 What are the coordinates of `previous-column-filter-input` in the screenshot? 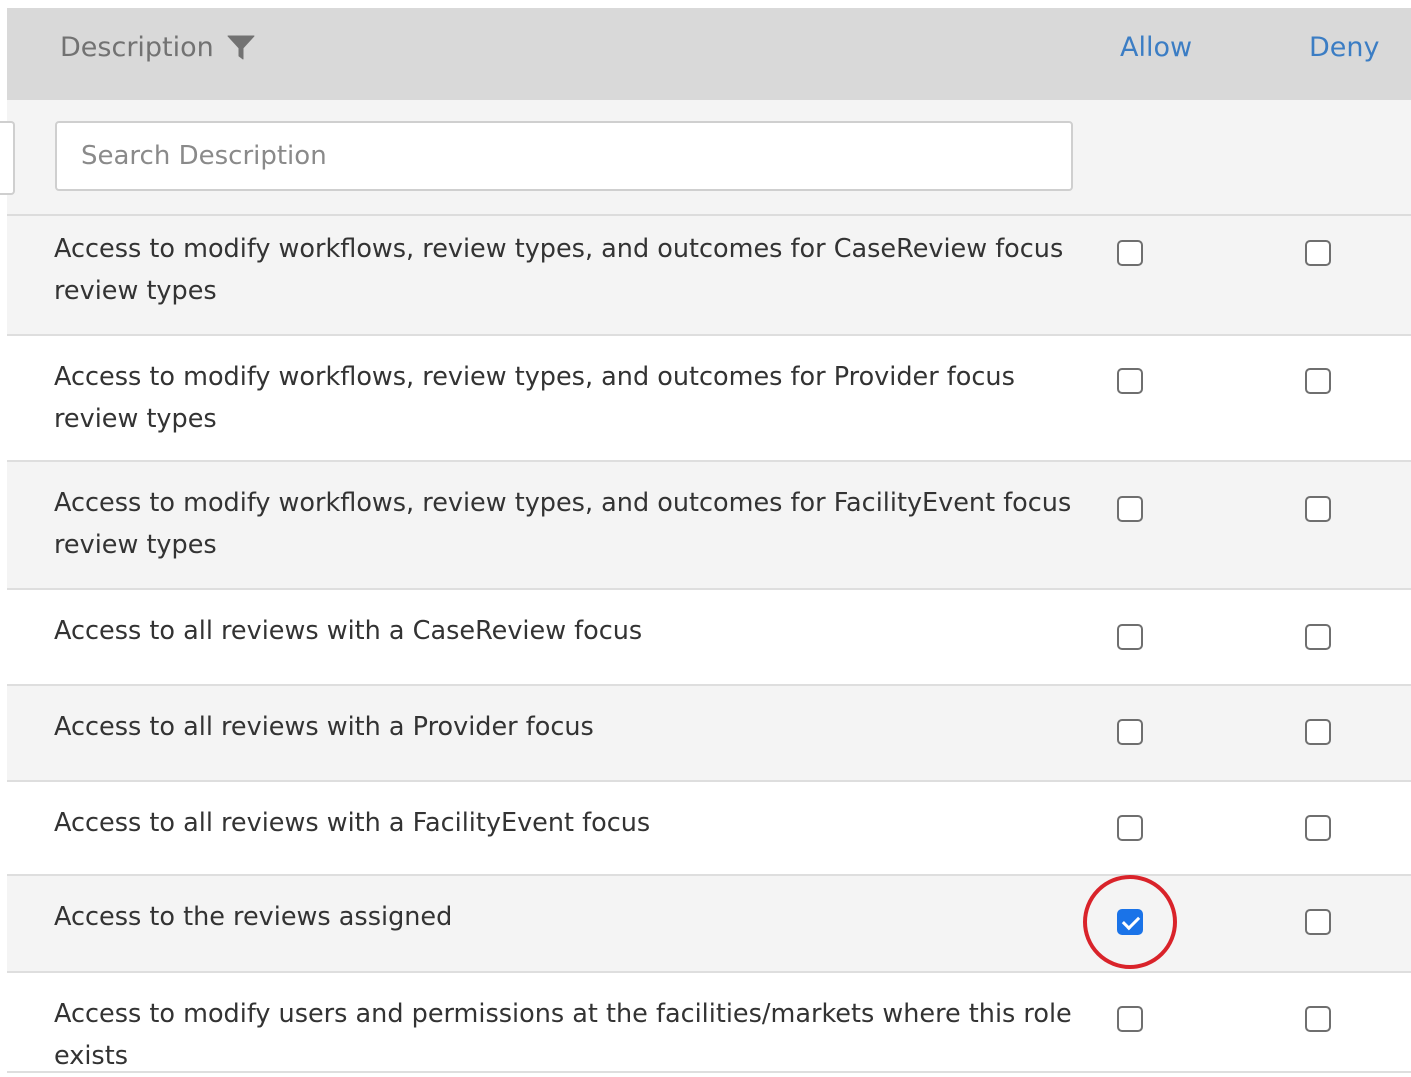 It's located at (7, 158).